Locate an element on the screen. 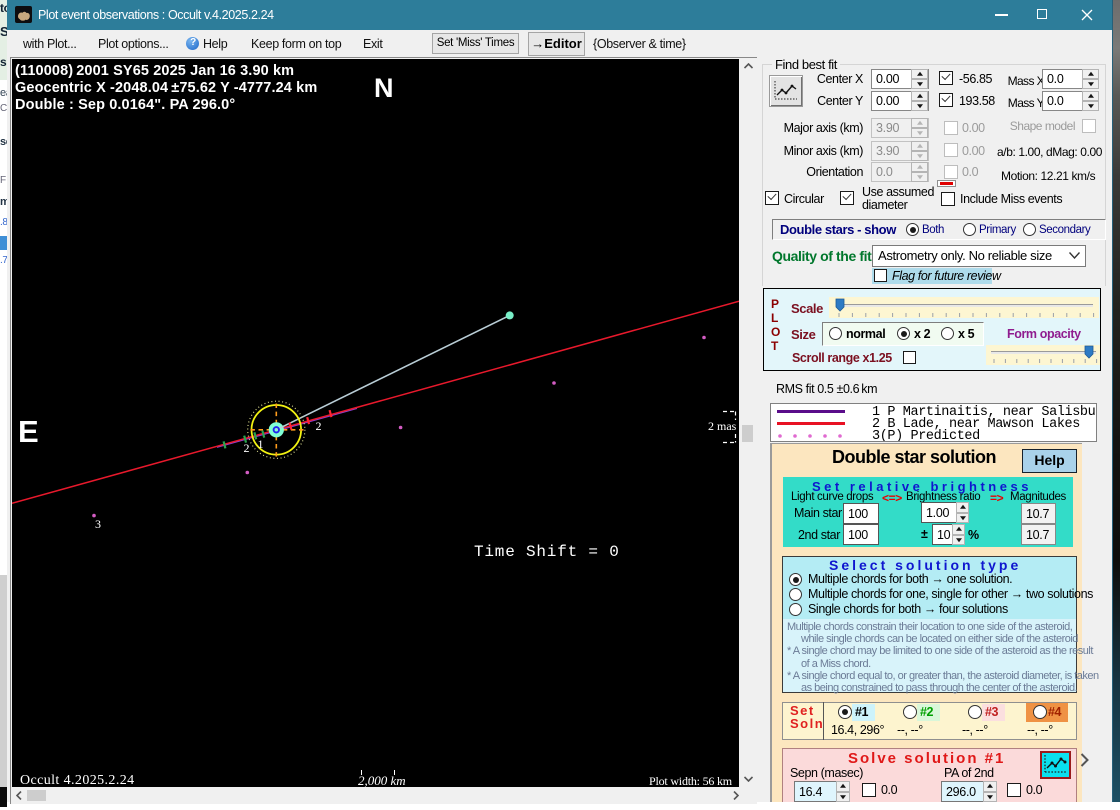  svg-text: 2 mas is located at coordinates (722, 426).